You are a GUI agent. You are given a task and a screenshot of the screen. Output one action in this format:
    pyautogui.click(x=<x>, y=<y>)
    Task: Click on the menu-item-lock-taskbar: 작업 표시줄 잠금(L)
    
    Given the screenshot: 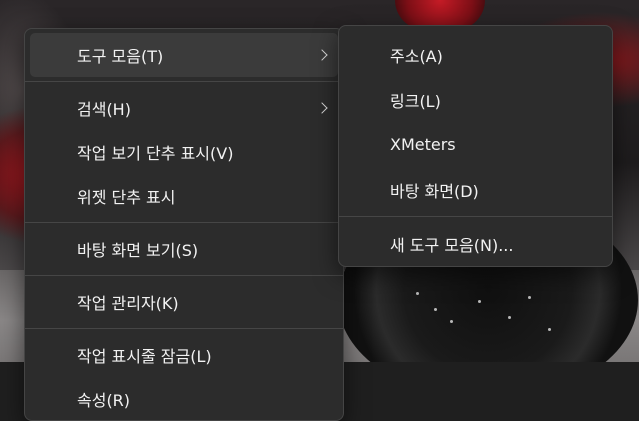 What is the action you would take?
    pyautogui.click(x=184, y=355)
    